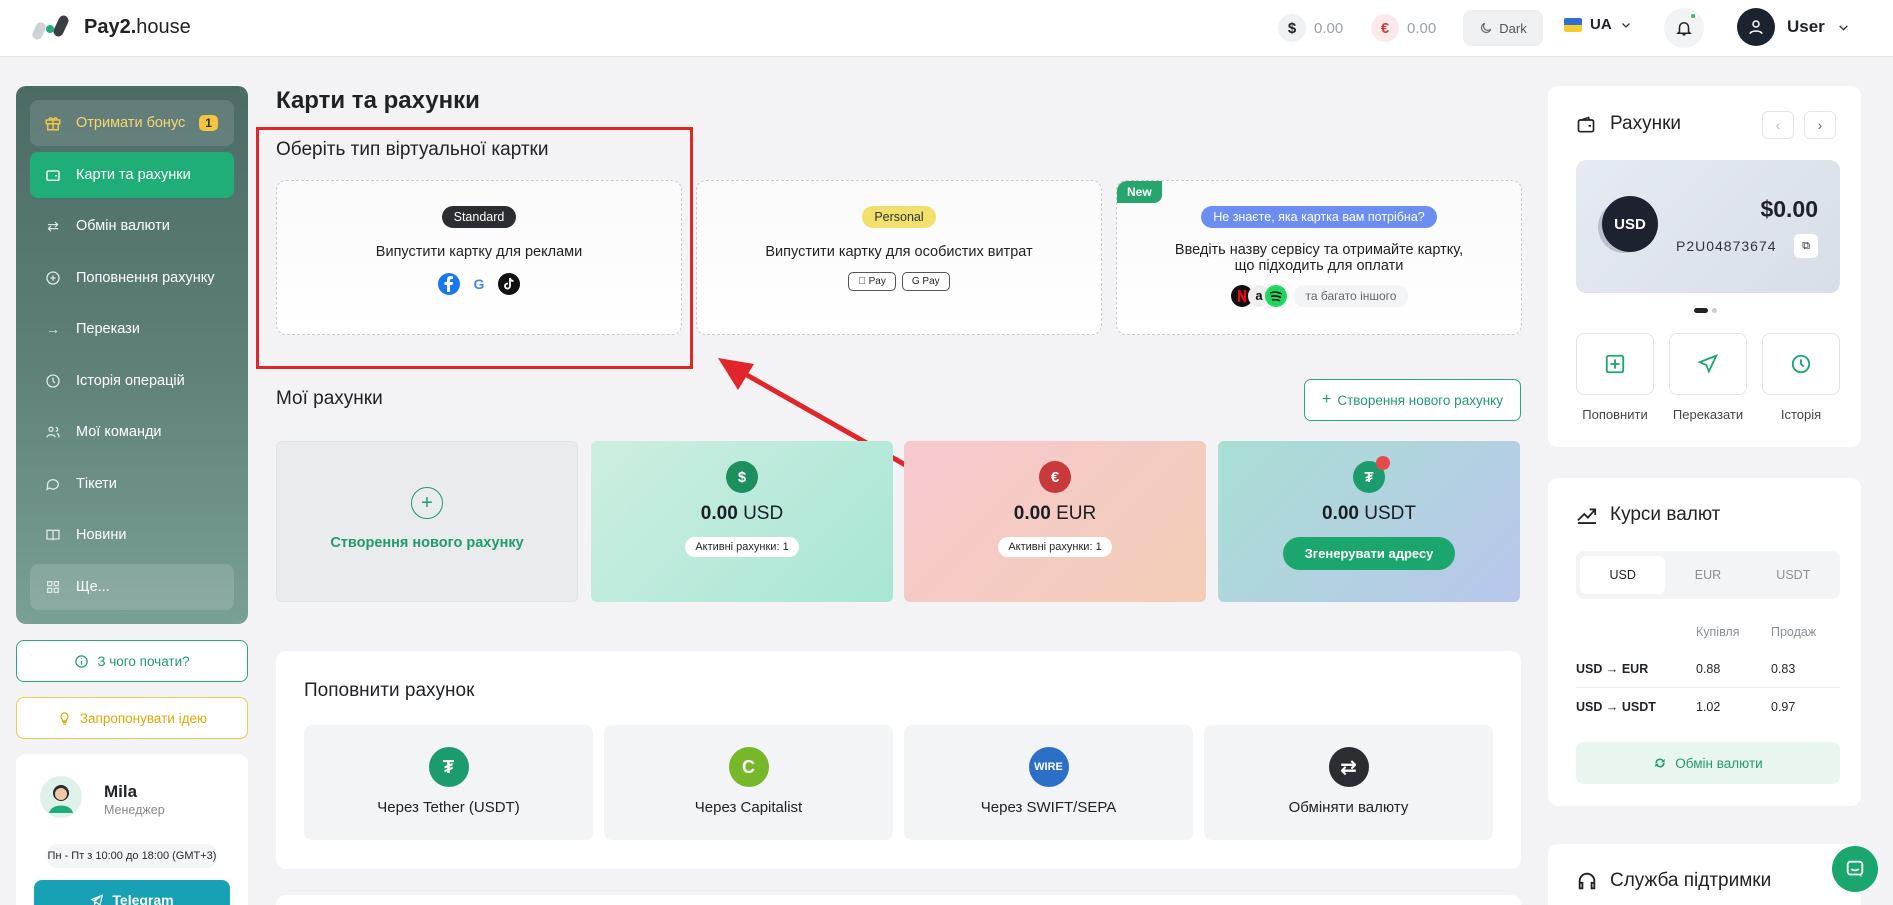  Describe the element at coordinates (1783, 707) in the screenshot. I see `rate-sell: 0.97` at that location.